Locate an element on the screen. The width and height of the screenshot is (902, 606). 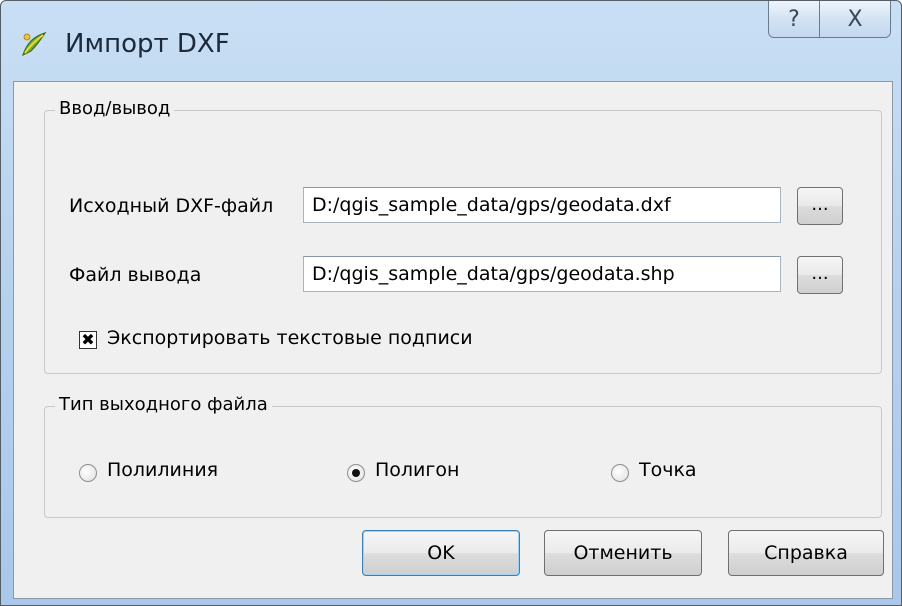
radio-selected-dot is located at coordinates (356, 473).